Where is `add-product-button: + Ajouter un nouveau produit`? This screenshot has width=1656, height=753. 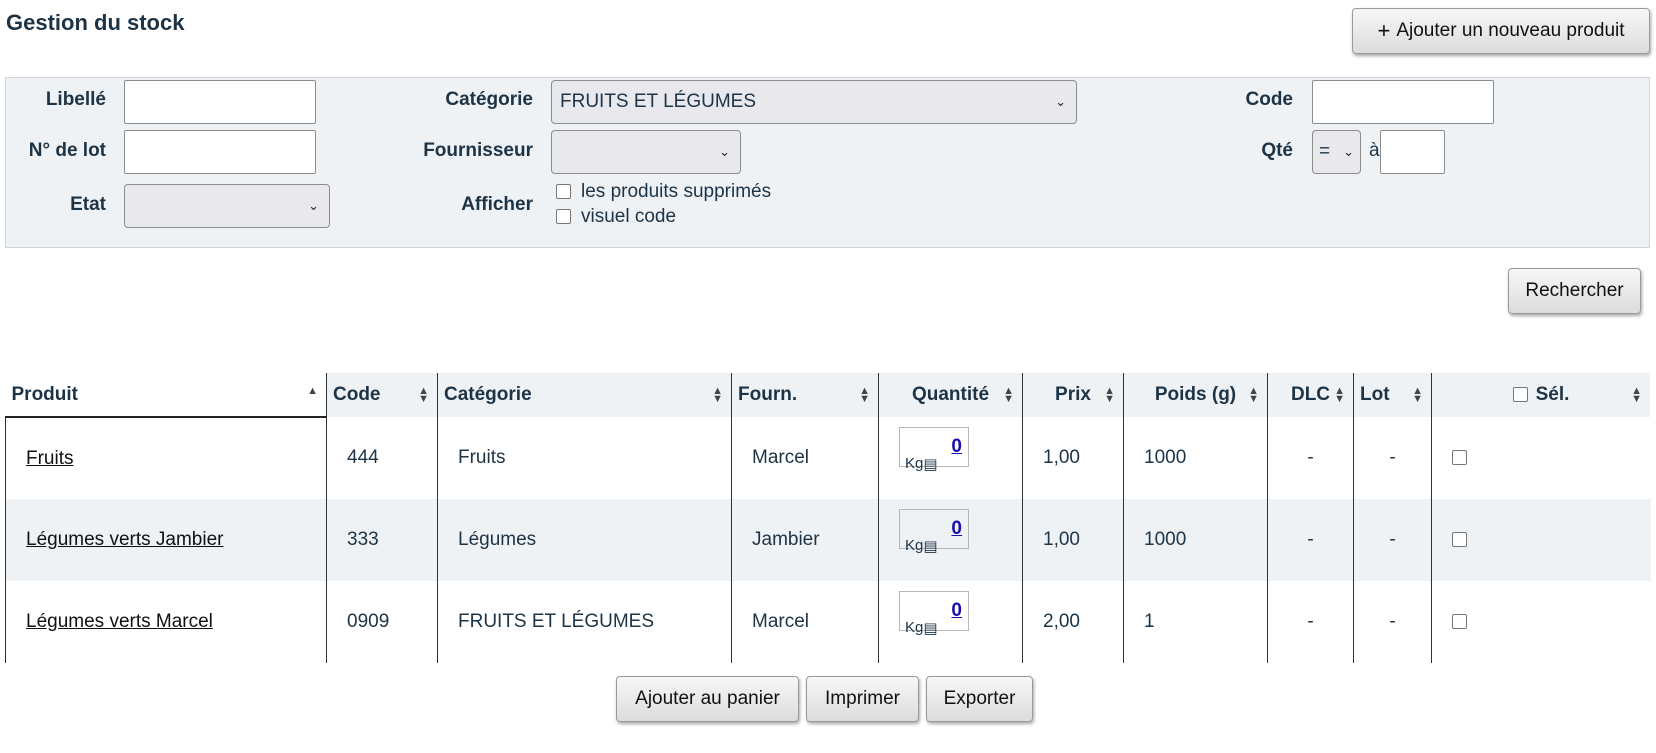
add-product-button: + Ajouter un nouveau produit is located at coordinates (1501, 31).